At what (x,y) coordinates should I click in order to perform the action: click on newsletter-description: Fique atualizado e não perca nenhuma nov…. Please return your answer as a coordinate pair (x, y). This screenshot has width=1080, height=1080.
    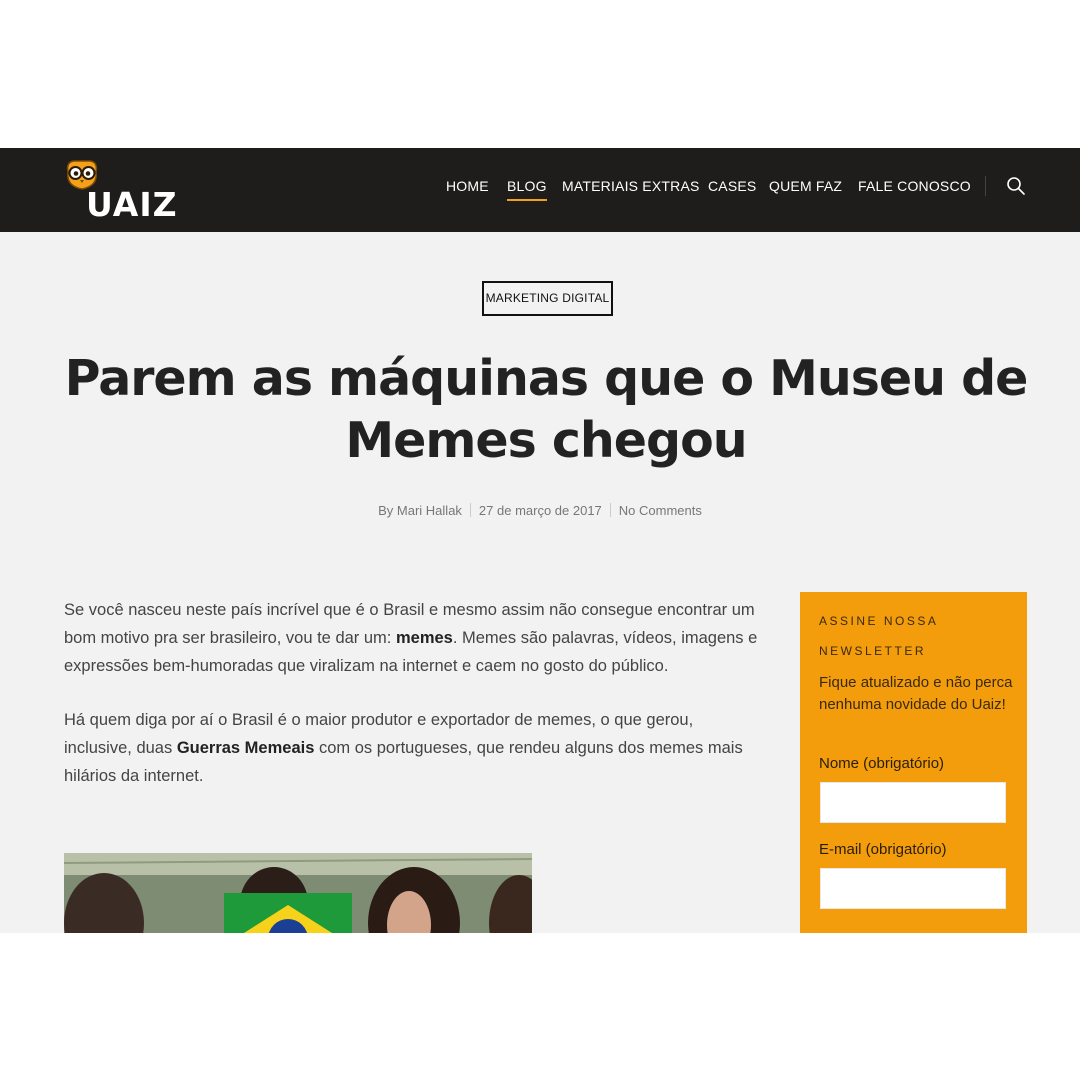
    Looking at the image, I should click on (916, 693).